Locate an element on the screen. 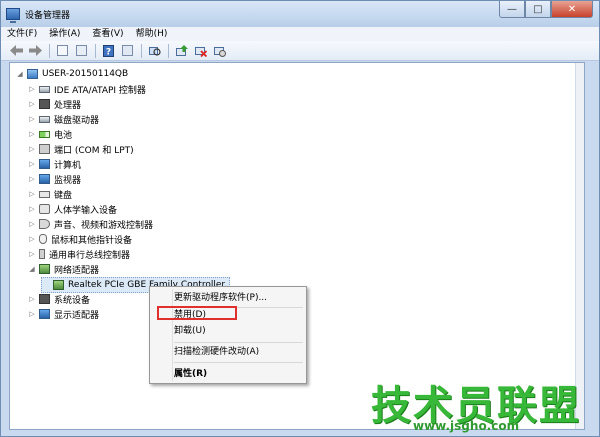 The width and height of the screenshot is (600, 437). uninstall-icon is located at coordinates (219, 51).